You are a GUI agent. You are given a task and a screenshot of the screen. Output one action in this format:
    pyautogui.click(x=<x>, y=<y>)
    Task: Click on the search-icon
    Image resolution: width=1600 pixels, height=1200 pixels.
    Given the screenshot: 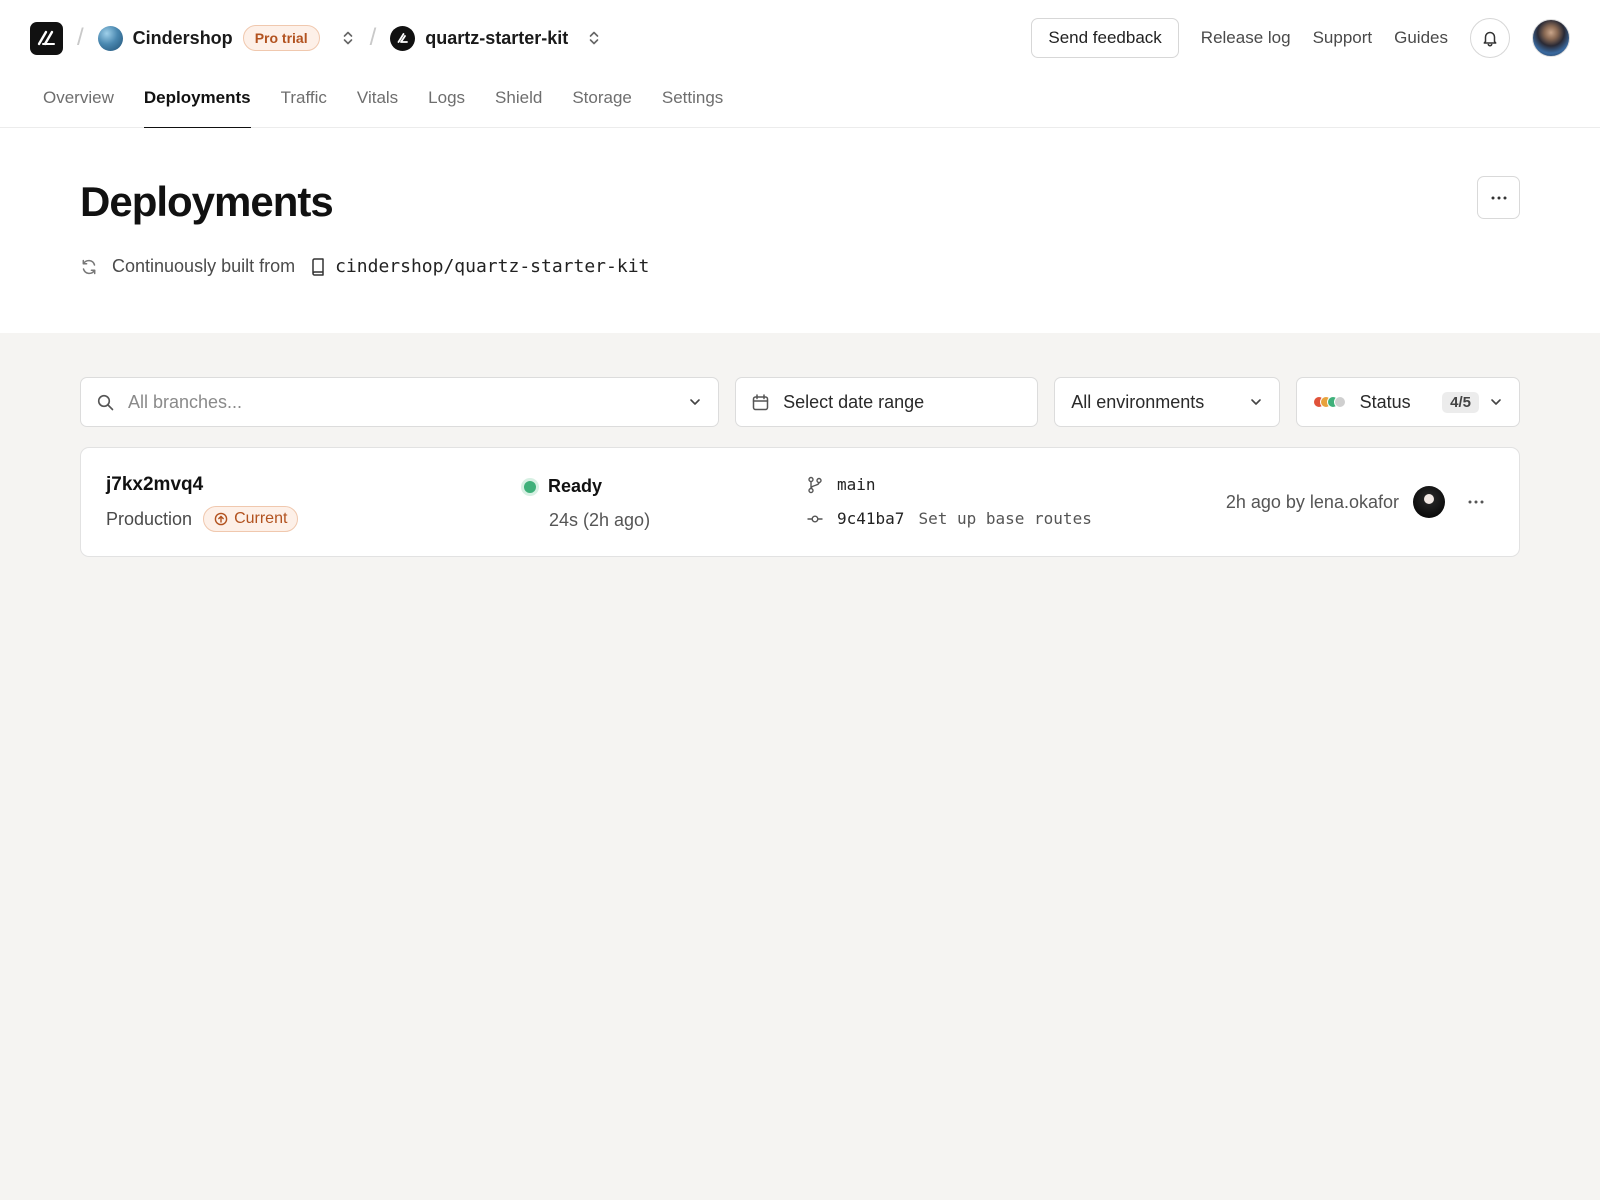 What is the action you would take?
    pyautogui.click(x=105, y=402)
    